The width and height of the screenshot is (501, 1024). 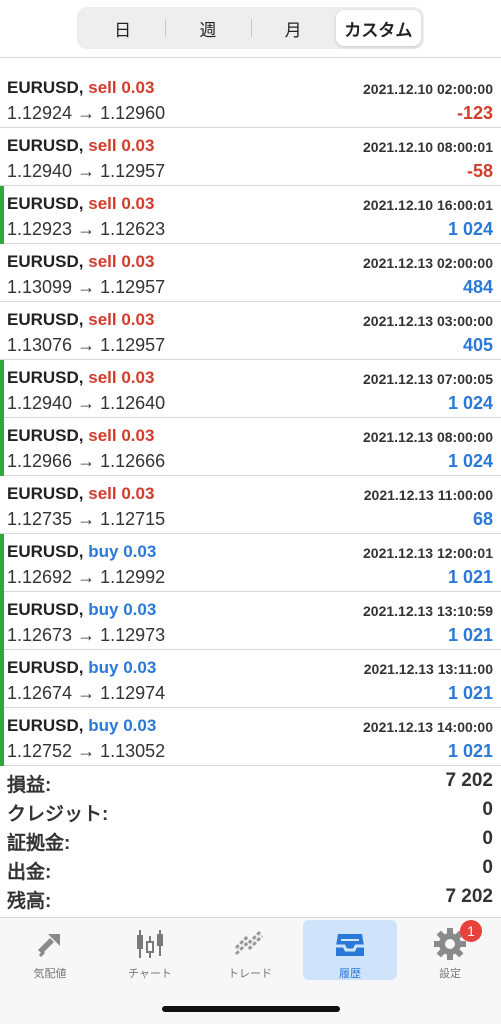 I want to click on trade-time: 2021.12.10 02:00:00, so click(x=428, y=89).